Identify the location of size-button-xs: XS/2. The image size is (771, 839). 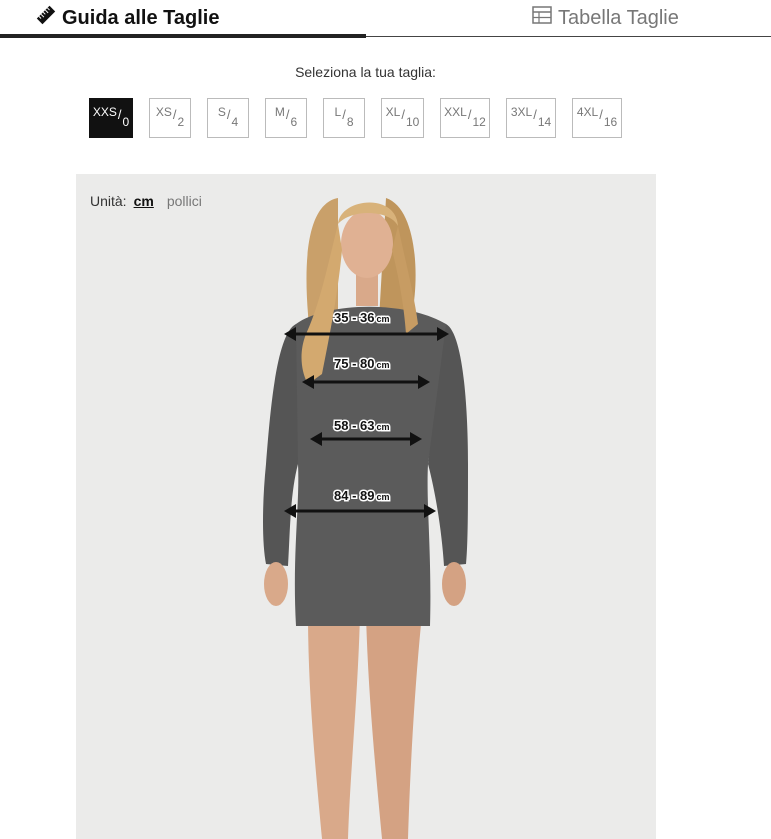
(170, 118).